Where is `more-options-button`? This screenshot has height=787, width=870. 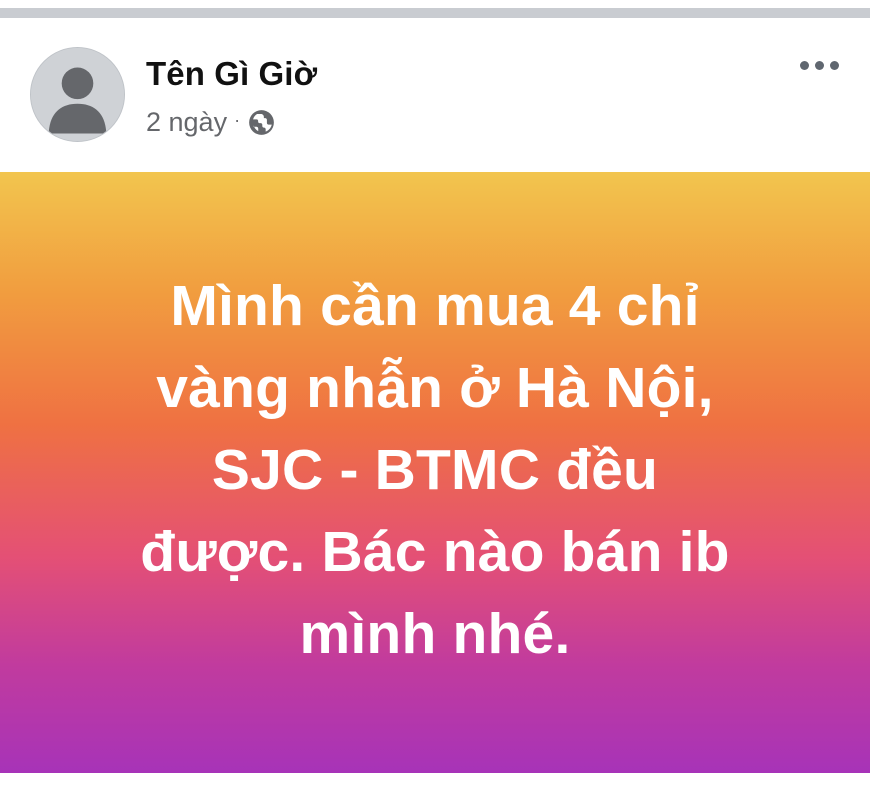
more-options-button is located at coordinates (819, 65).